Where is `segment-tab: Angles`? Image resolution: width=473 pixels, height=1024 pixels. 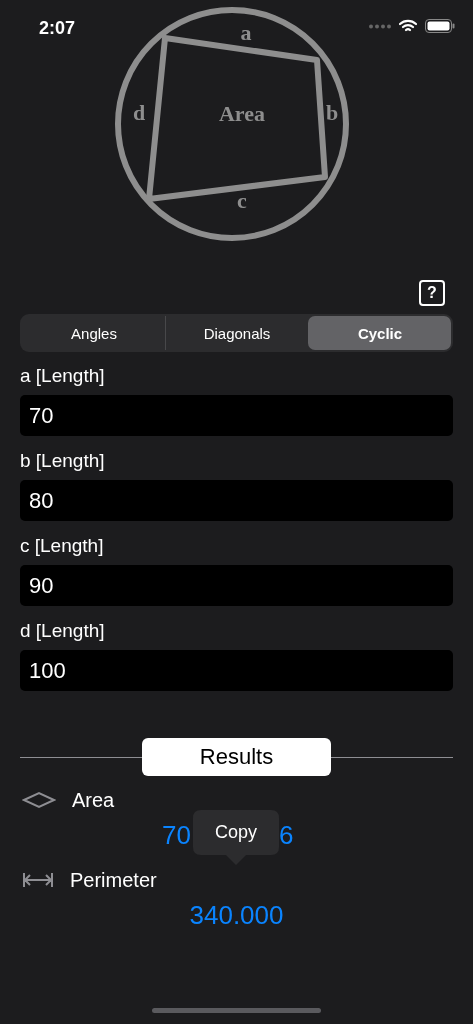 segment-tab: Angles is located at coordinates (93, 333).